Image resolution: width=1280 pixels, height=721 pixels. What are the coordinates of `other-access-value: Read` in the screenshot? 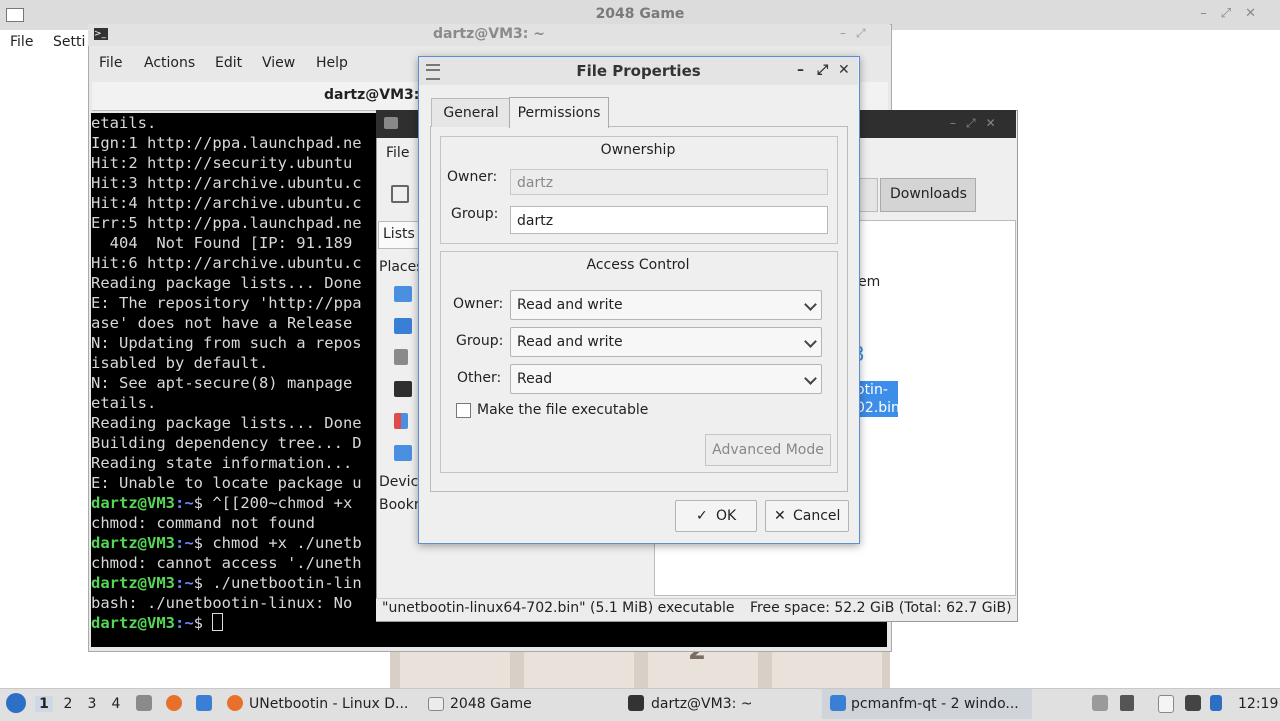 It's located at (535, 379).